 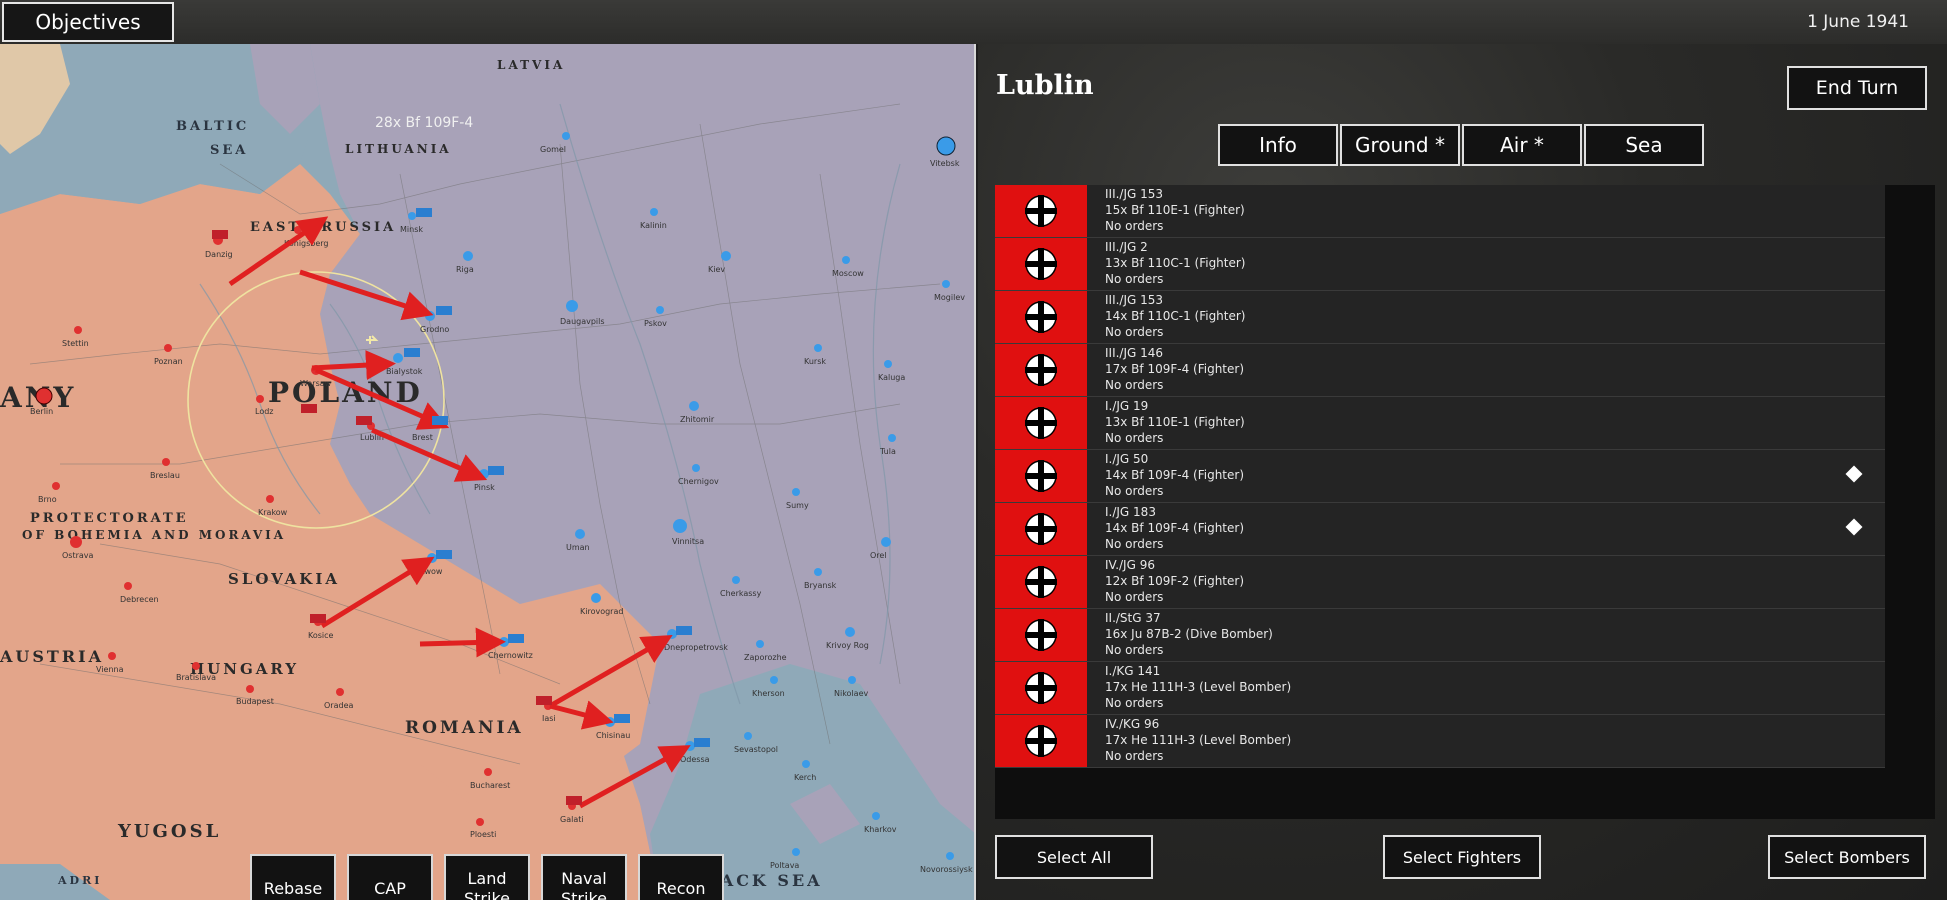 I want to click on svg-text: Mogilev, so click(x=949, y=297).